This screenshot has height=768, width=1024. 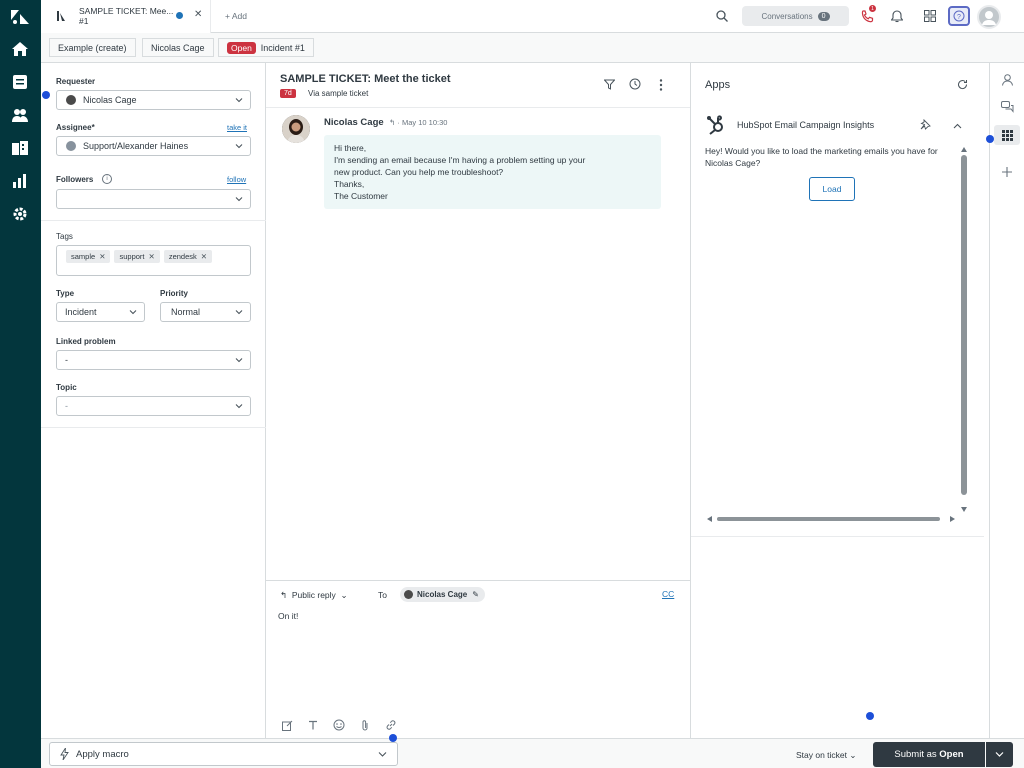 I want to click on apply-macro-label: Apply macro, so click(x=102, y=754).